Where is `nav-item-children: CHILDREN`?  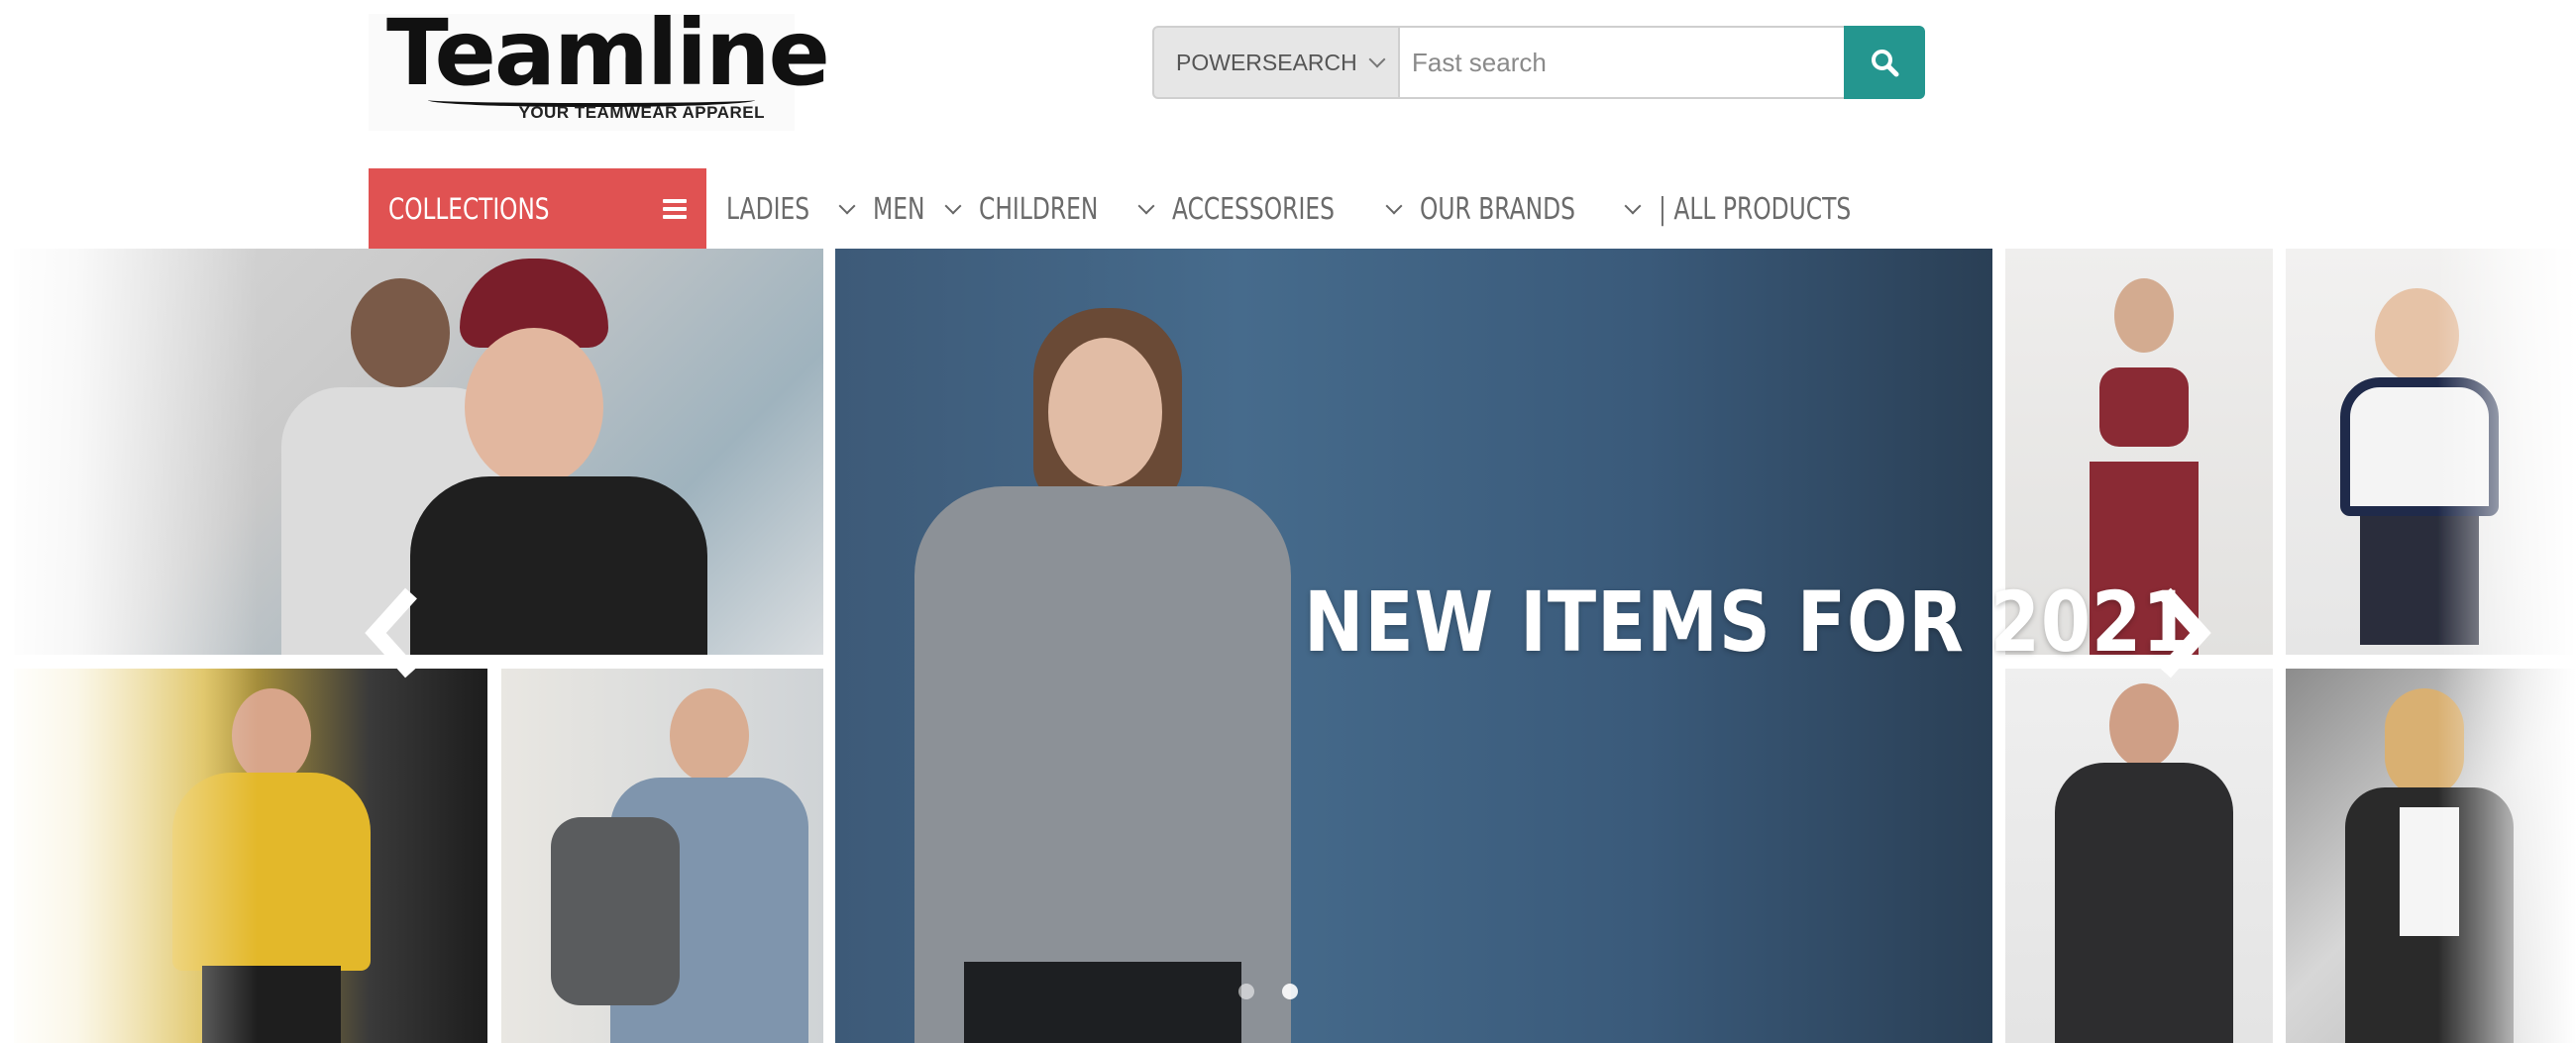
nav-item-children: CHILDREN is located at coordinates (1067, 209).